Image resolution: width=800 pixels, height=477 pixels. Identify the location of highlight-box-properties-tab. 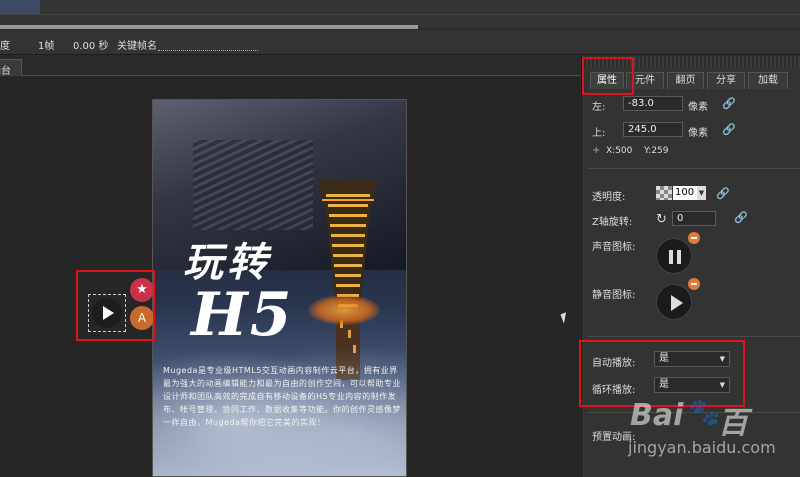
(608, 76).